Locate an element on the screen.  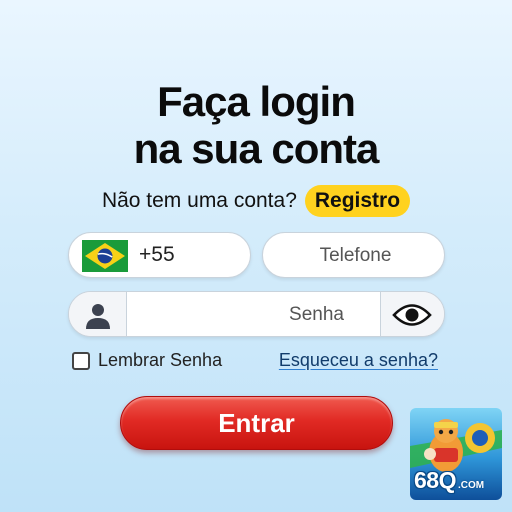
page-title-line-1: Faça login is located at coordinates (256, 101).